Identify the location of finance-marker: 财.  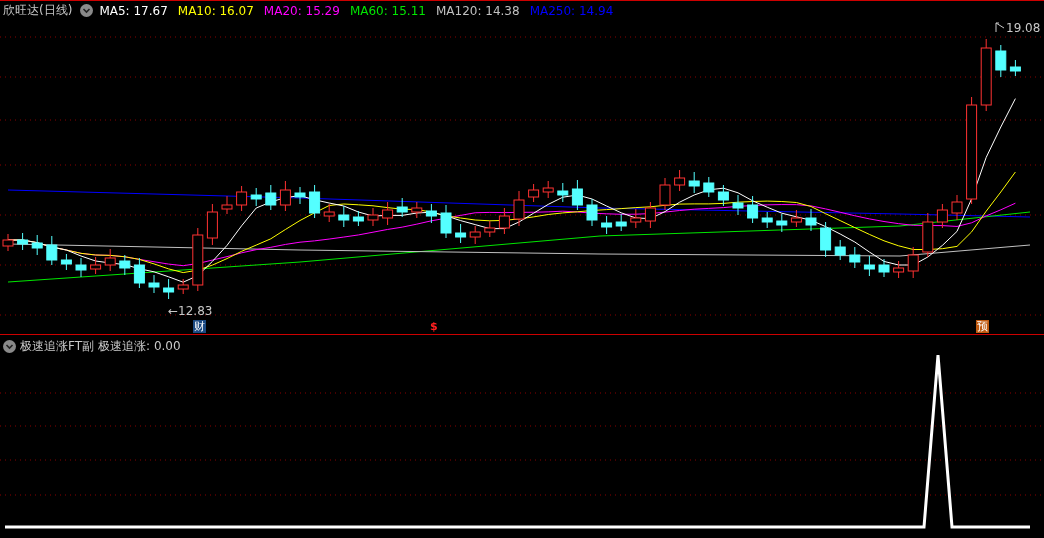
(199, 326).